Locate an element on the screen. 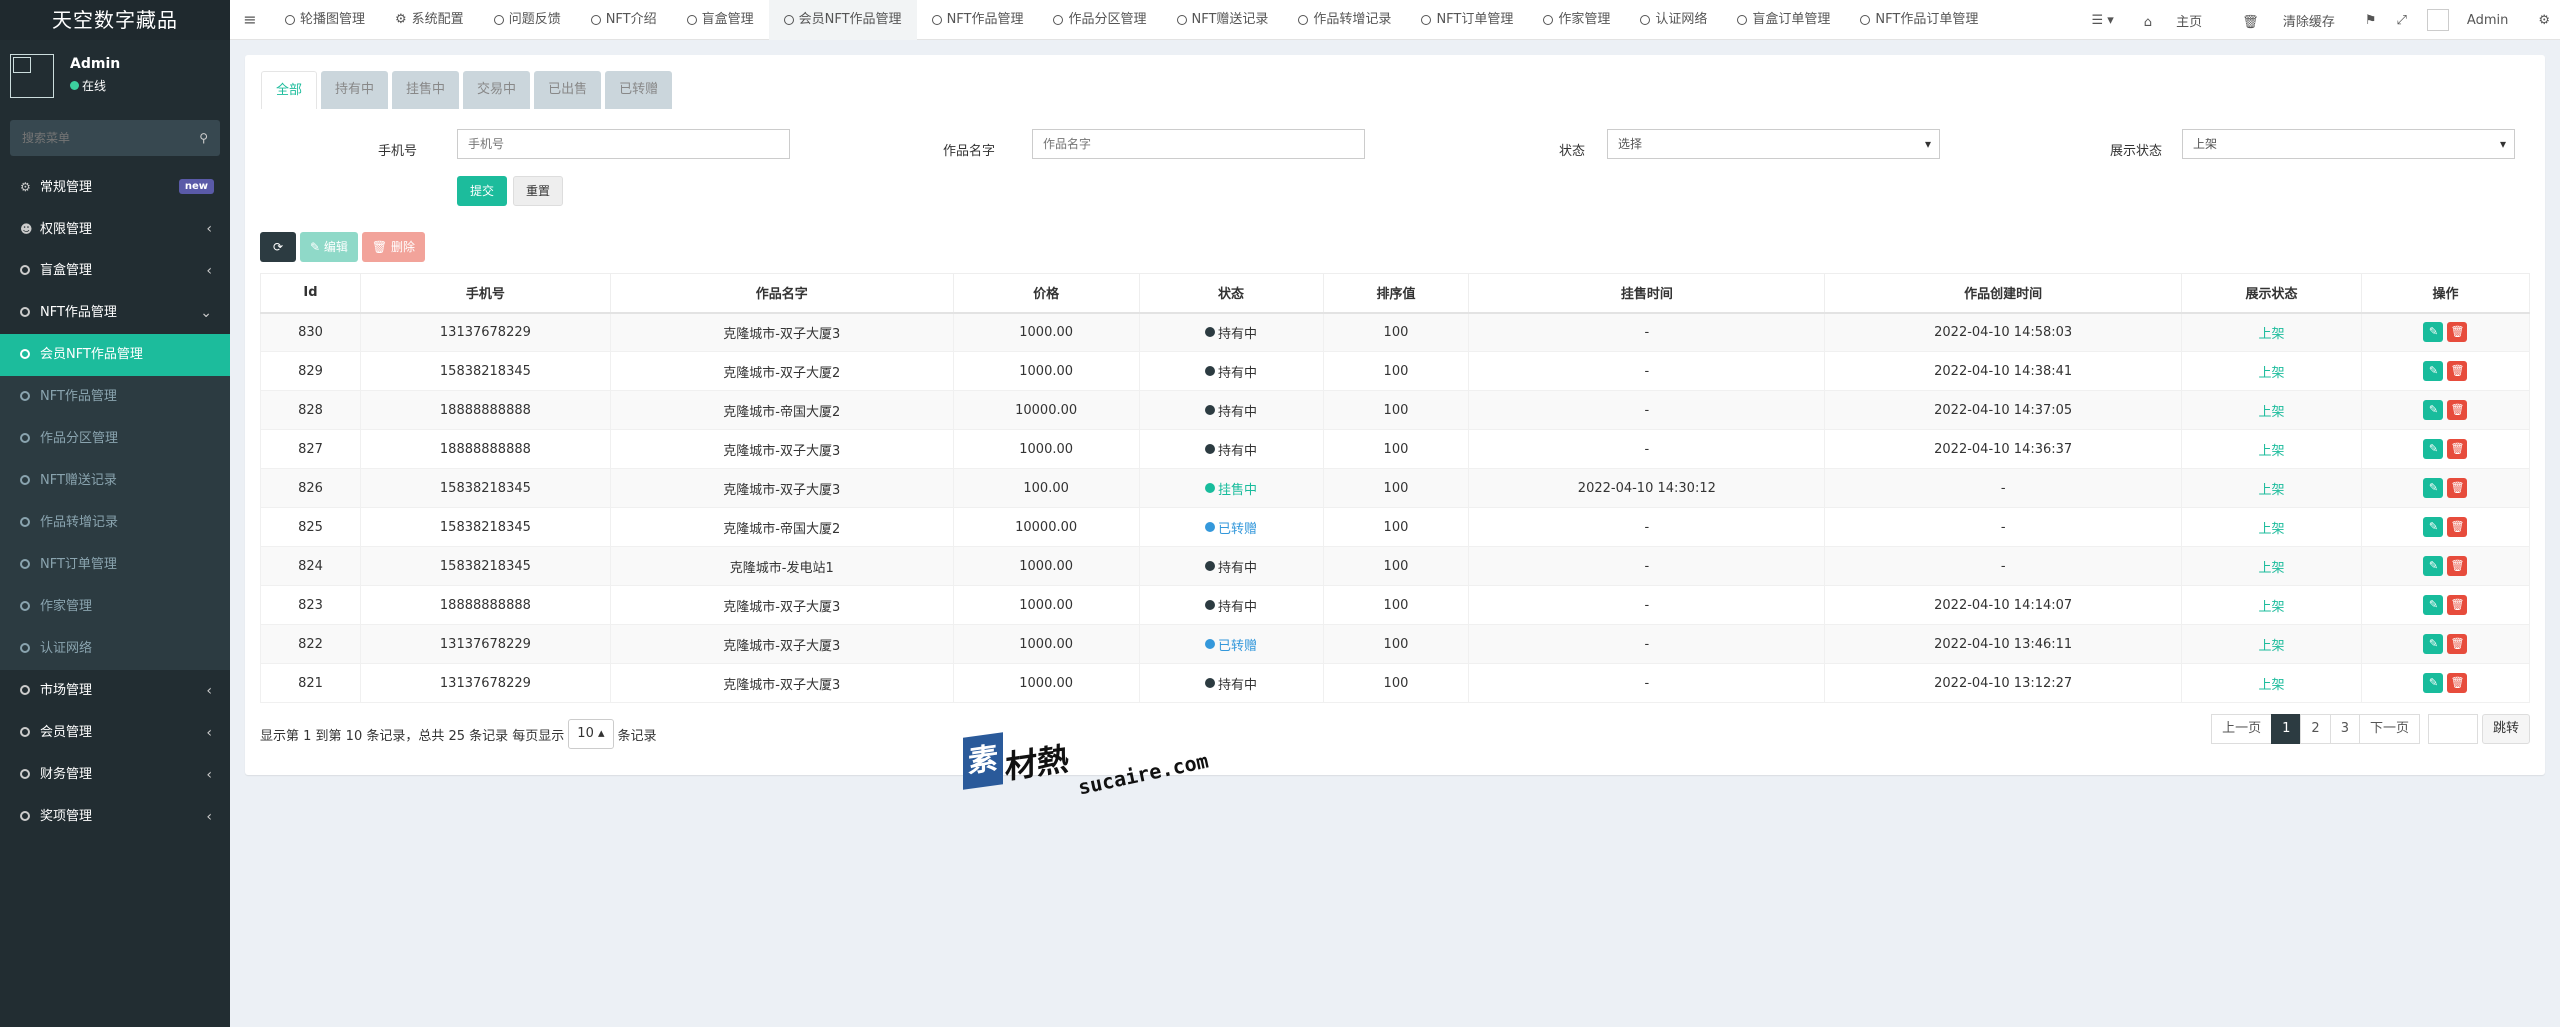  col-list-time: 挂售时间 is located at coordinates (1647, 293).